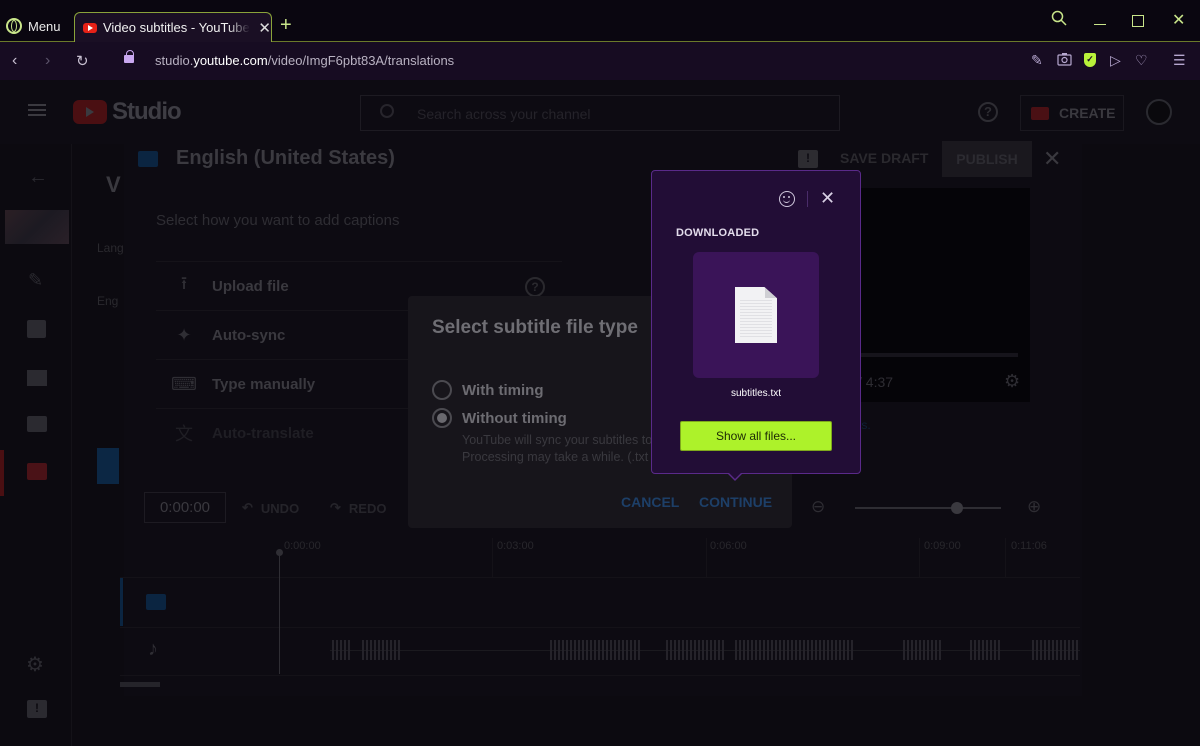 Image resolution: width=1200 pixels, height=746 pixels. I want to click on publish-button: PUBLISH, so click(987, 159).